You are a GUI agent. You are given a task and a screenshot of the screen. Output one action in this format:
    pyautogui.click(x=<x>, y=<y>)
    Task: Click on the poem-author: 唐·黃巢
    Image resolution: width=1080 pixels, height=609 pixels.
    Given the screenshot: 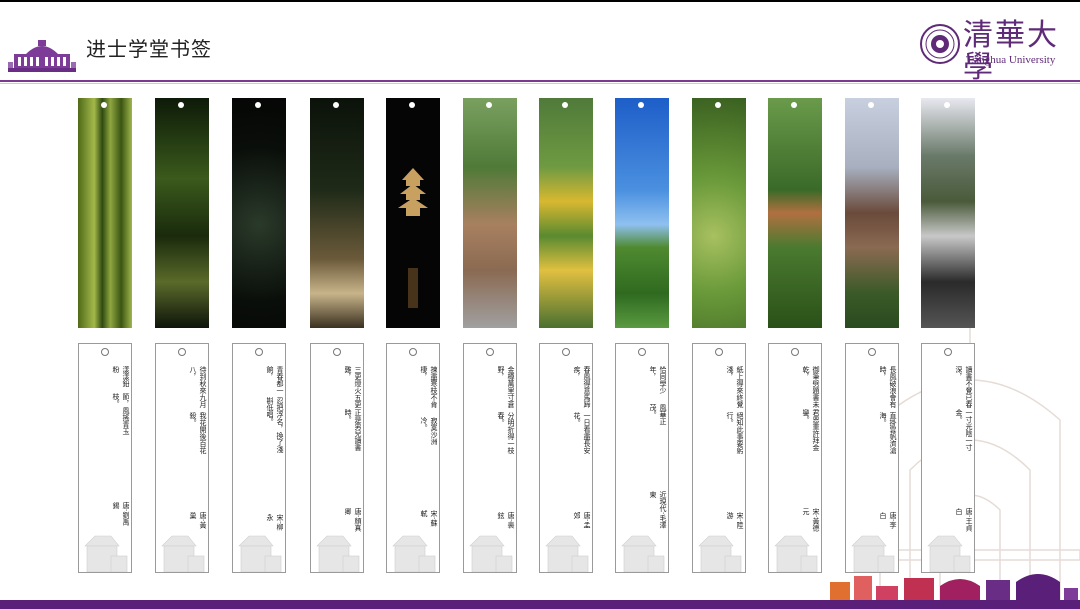 What is the action you would take?
    pyautogui.click(x=198, y=520)
    